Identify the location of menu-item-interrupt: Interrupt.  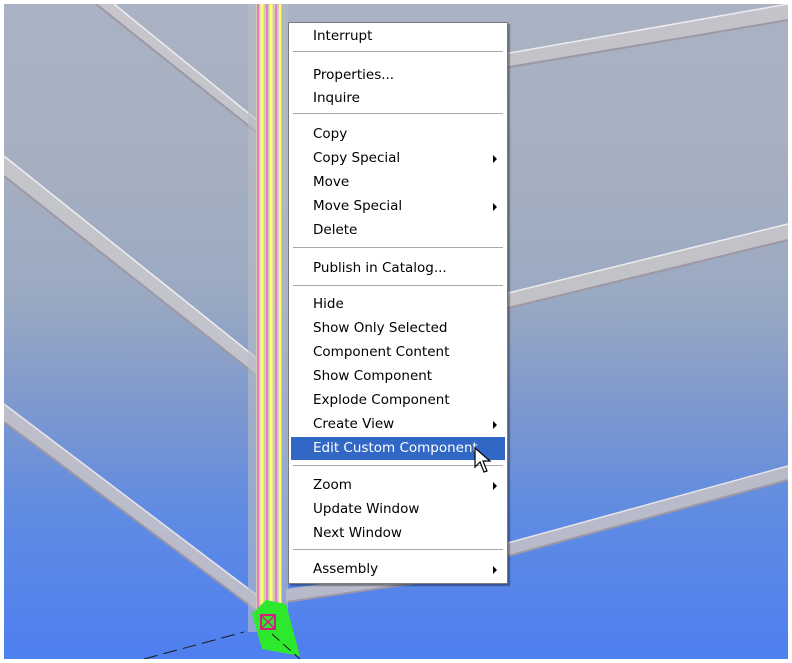
(398, 36).